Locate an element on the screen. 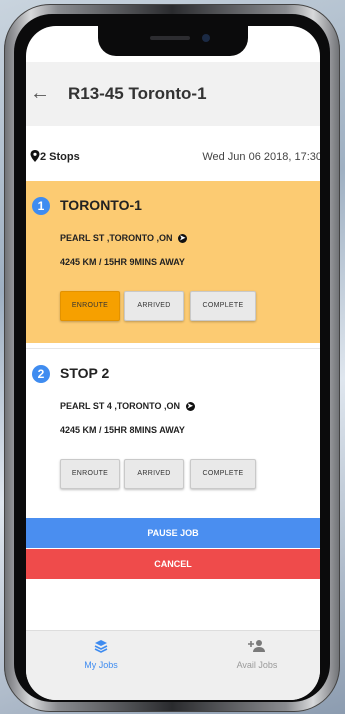 Image resolution: width=345 pixels, height=714 pixels. stop-address: PEARL ST ,TORONTO ,ON ➤ is located at coordinates (124, 238).